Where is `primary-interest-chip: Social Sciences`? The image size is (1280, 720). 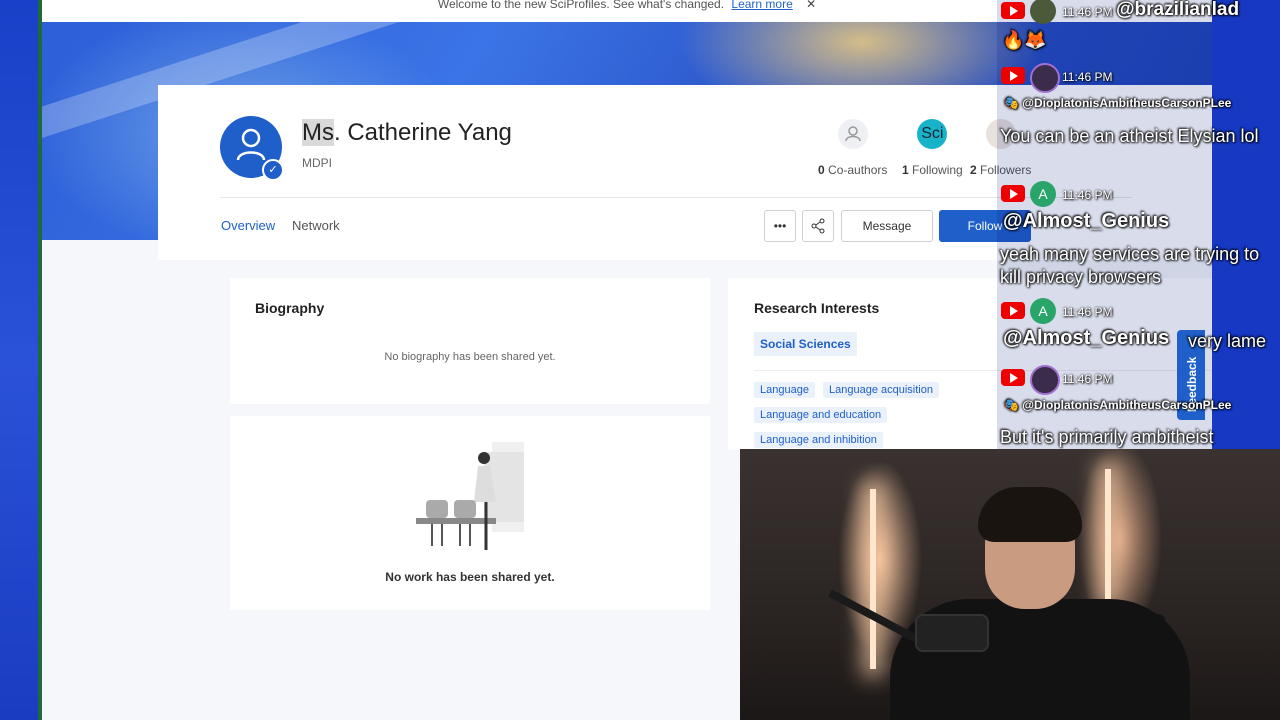
primary-interest-chip: Social Sciences is located at coordinates (805, 344).